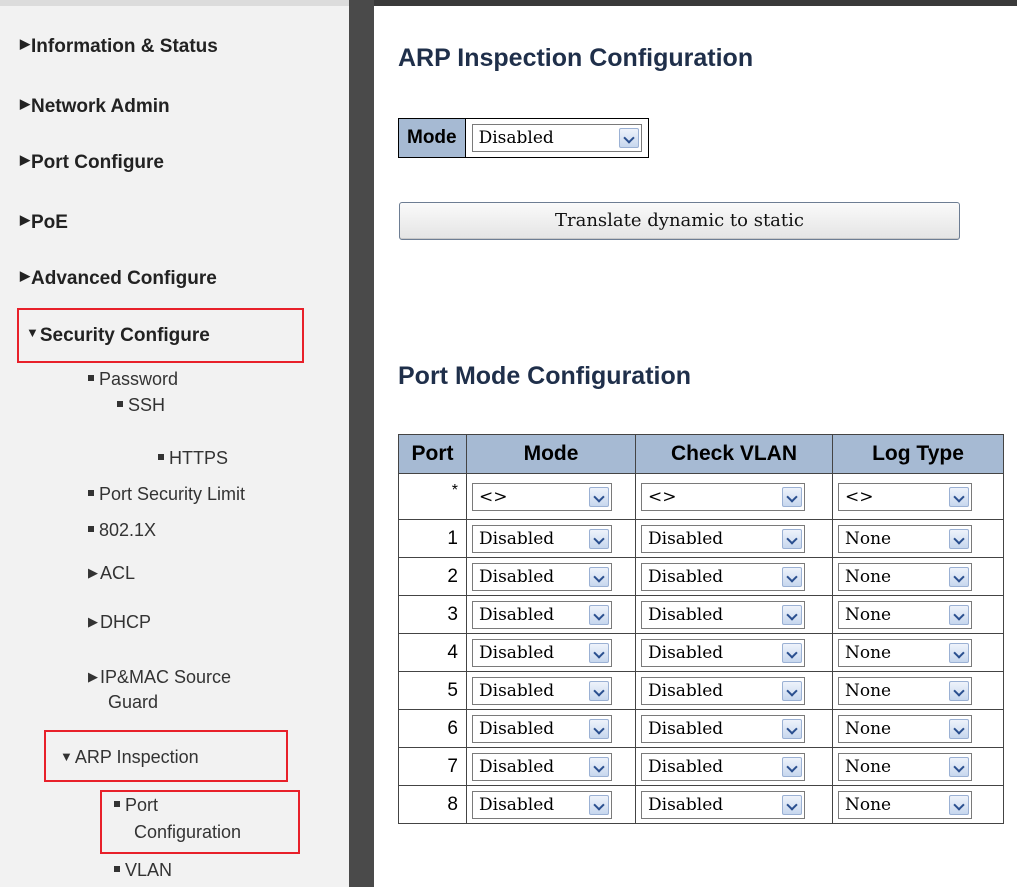  What do you see at coordinates (556, 138) in the screenshot?
I see `global-mode-select: Disabled` at bounding box center [556, 138].